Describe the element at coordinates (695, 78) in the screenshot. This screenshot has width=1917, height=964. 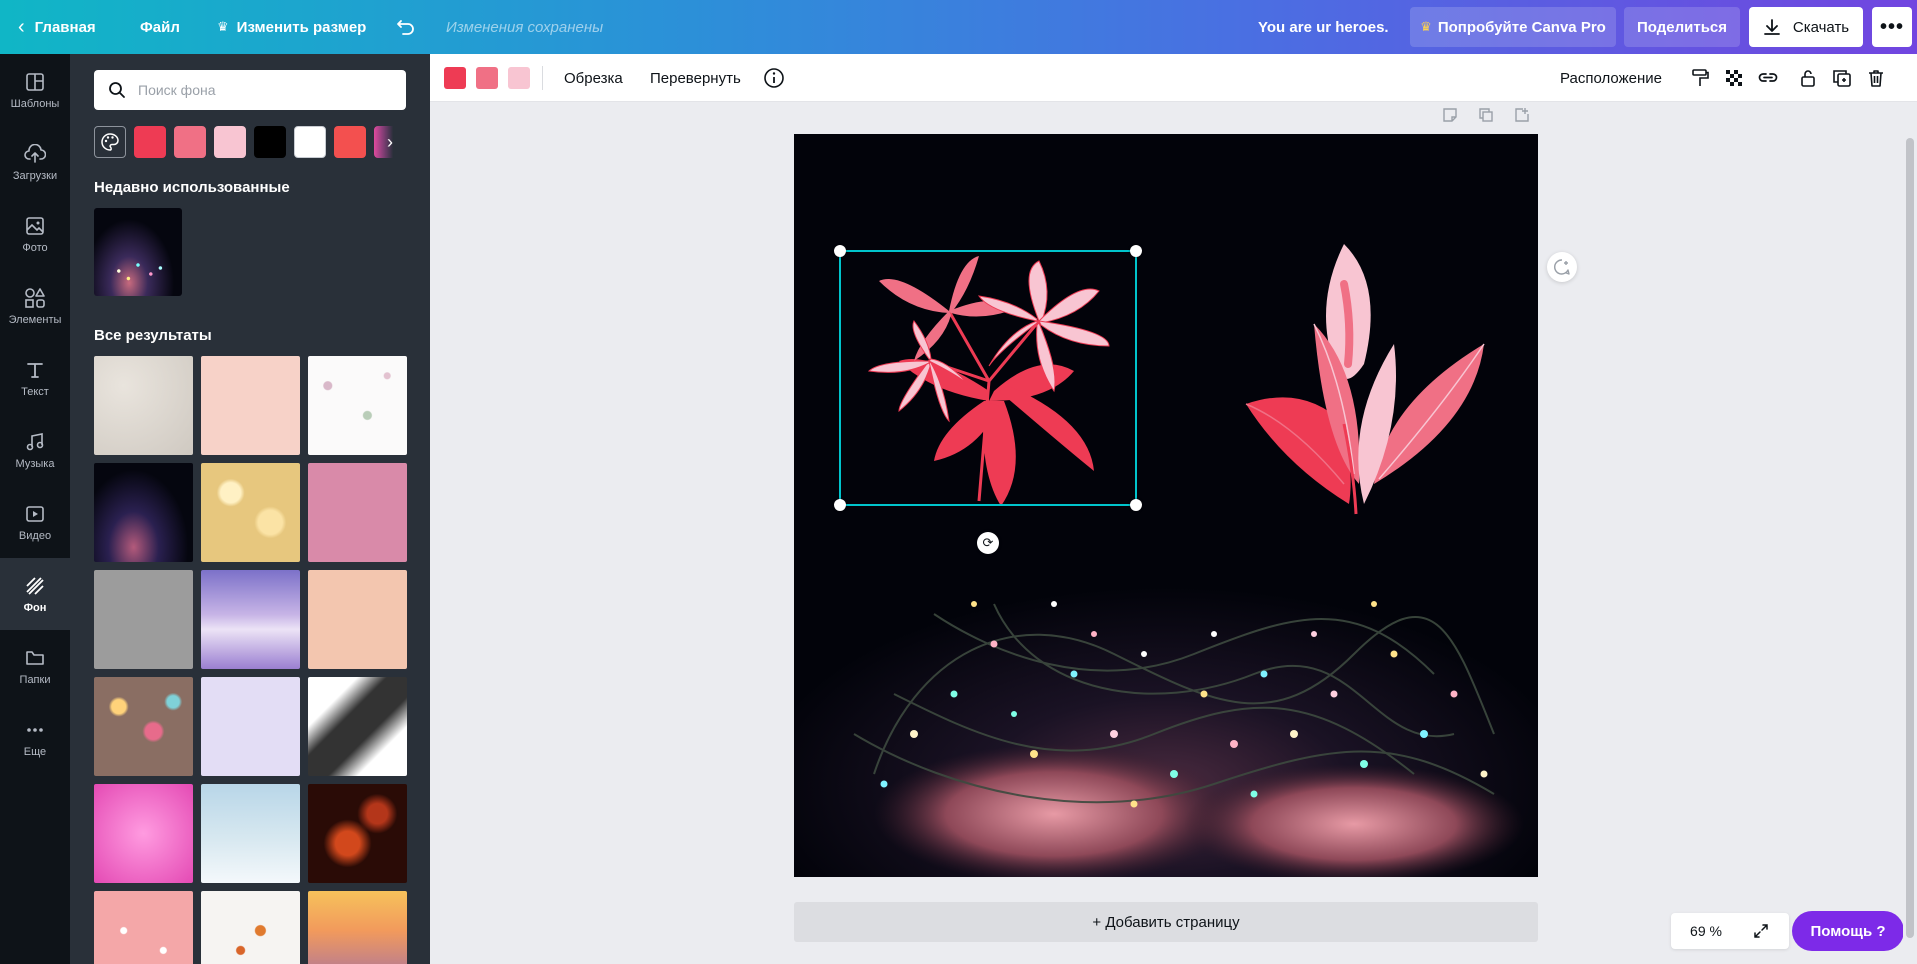
I see `flip-button: Перевернуть` at that location.